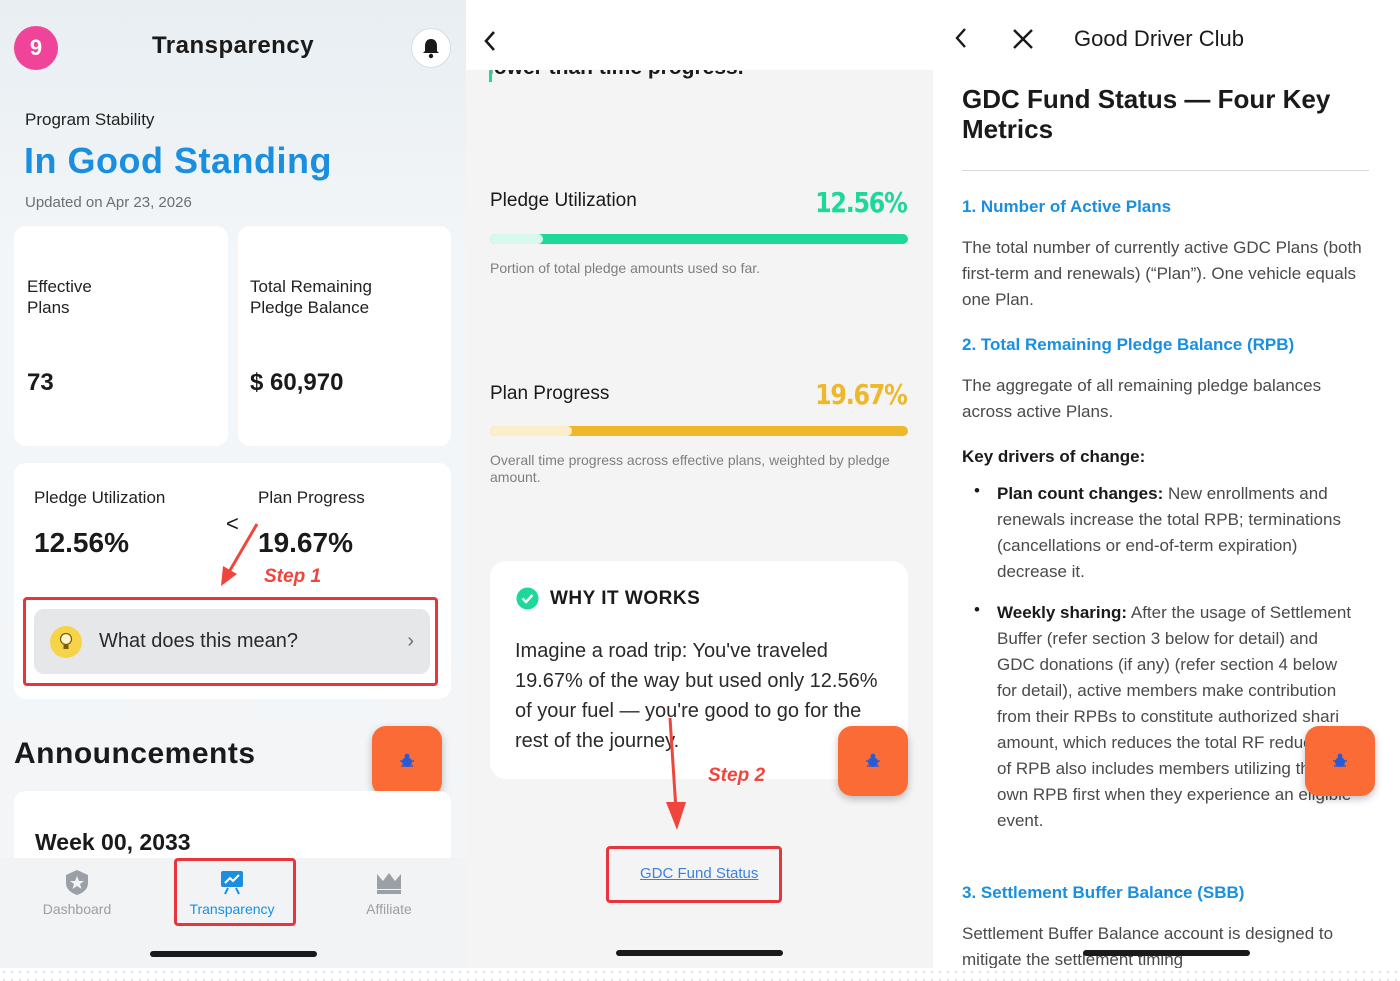  I want to click on divider, so click(1165, 170).